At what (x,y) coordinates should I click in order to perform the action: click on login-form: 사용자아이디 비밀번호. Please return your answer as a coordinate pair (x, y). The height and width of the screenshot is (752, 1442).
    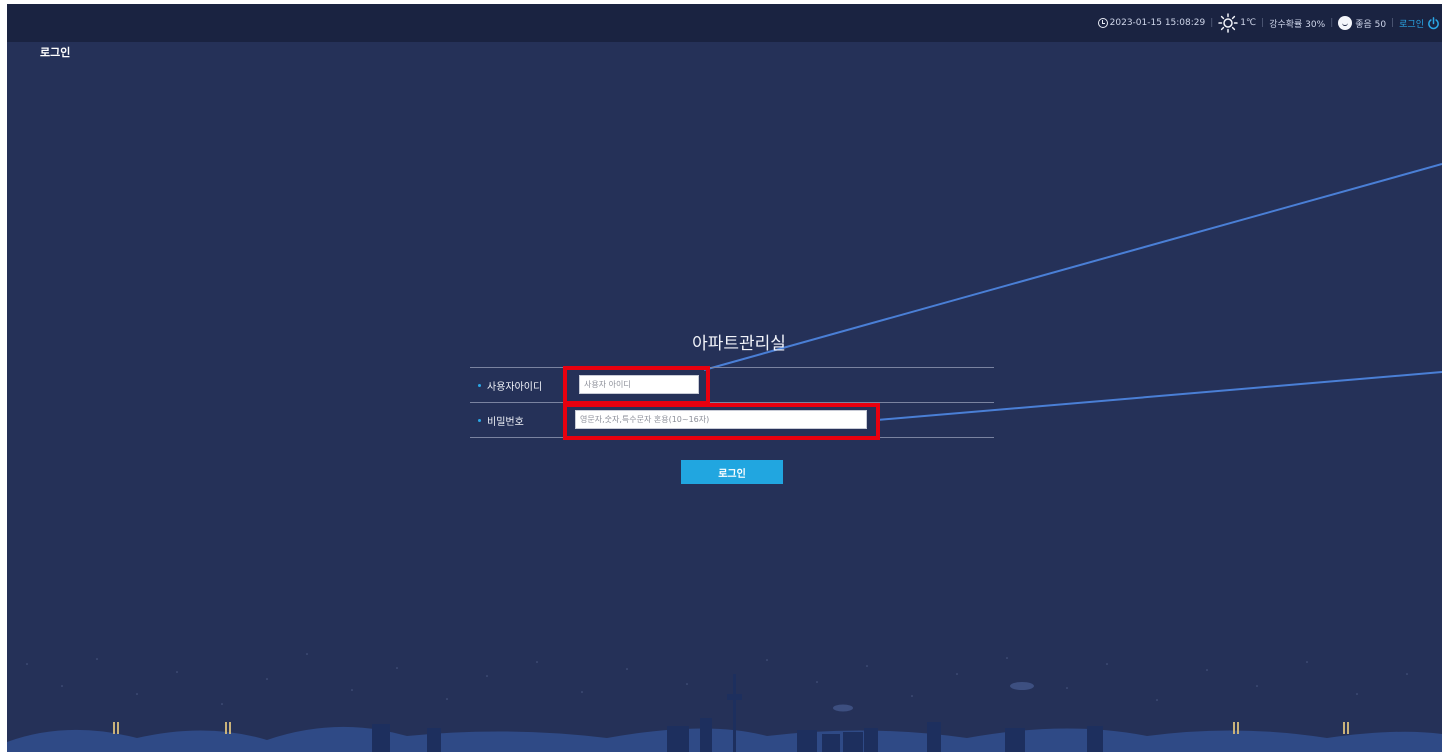
    Looking at the image, I should click on (732, 402).